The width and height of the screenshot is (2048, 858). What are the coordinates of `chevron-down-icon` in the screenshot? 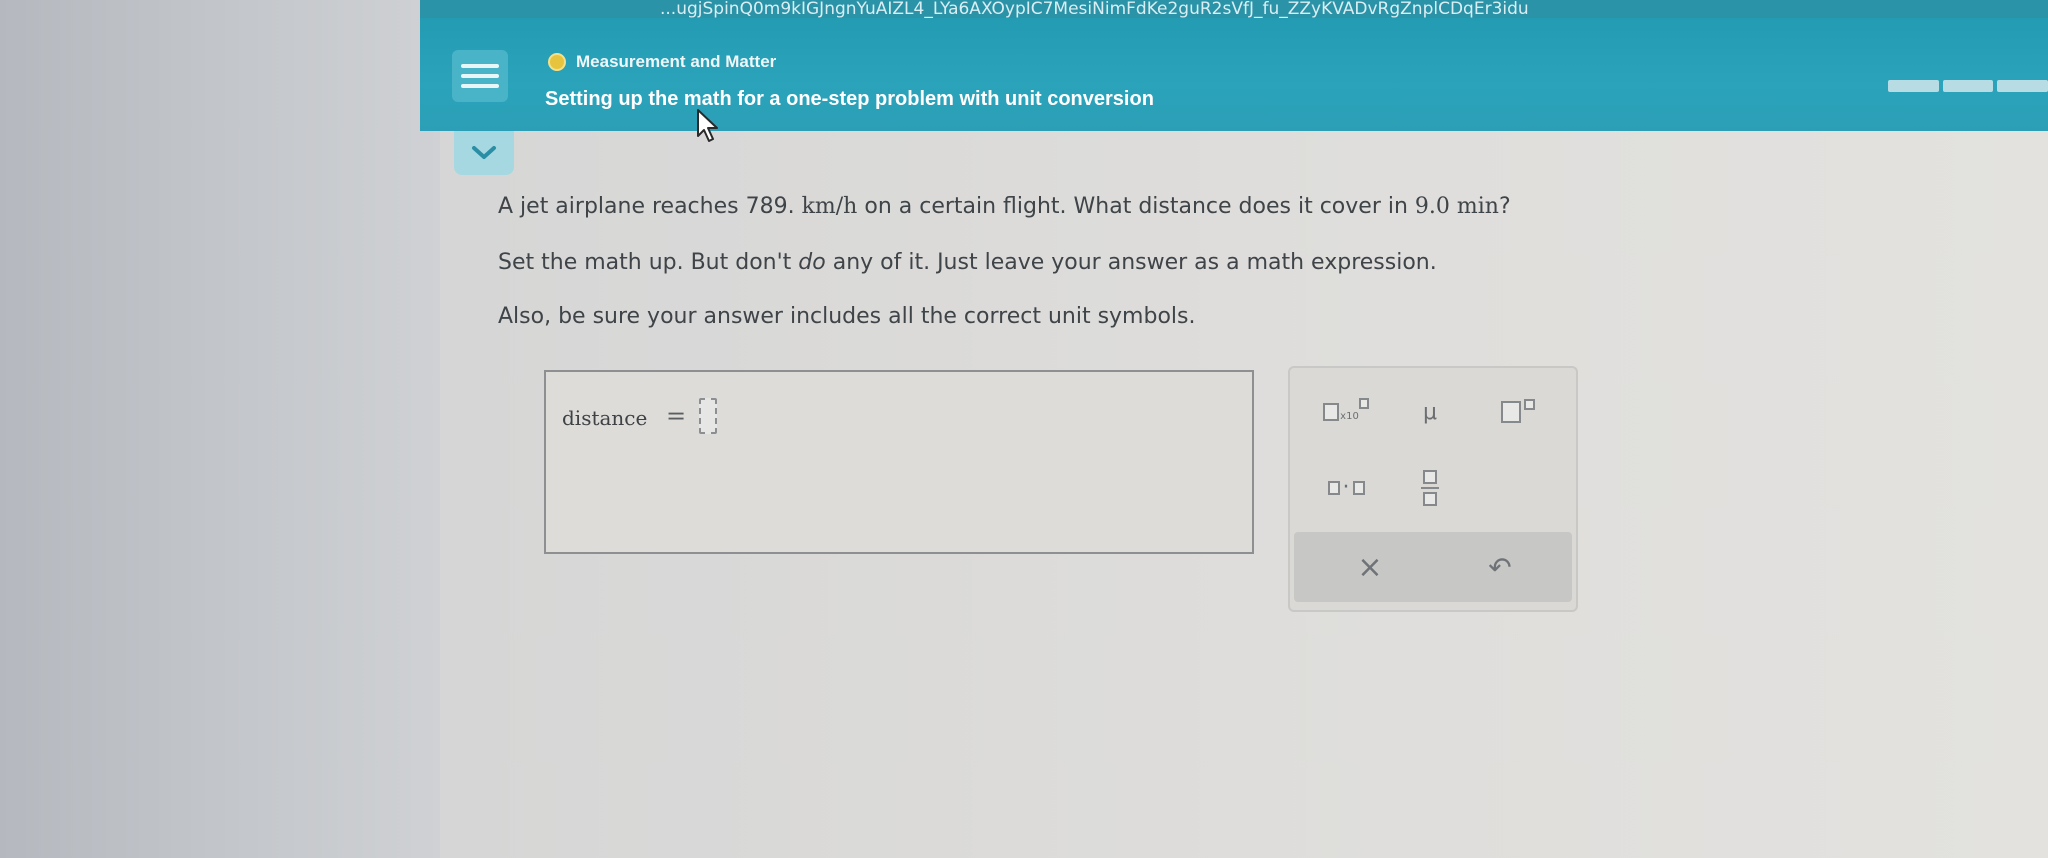 It's located at (484, 152).